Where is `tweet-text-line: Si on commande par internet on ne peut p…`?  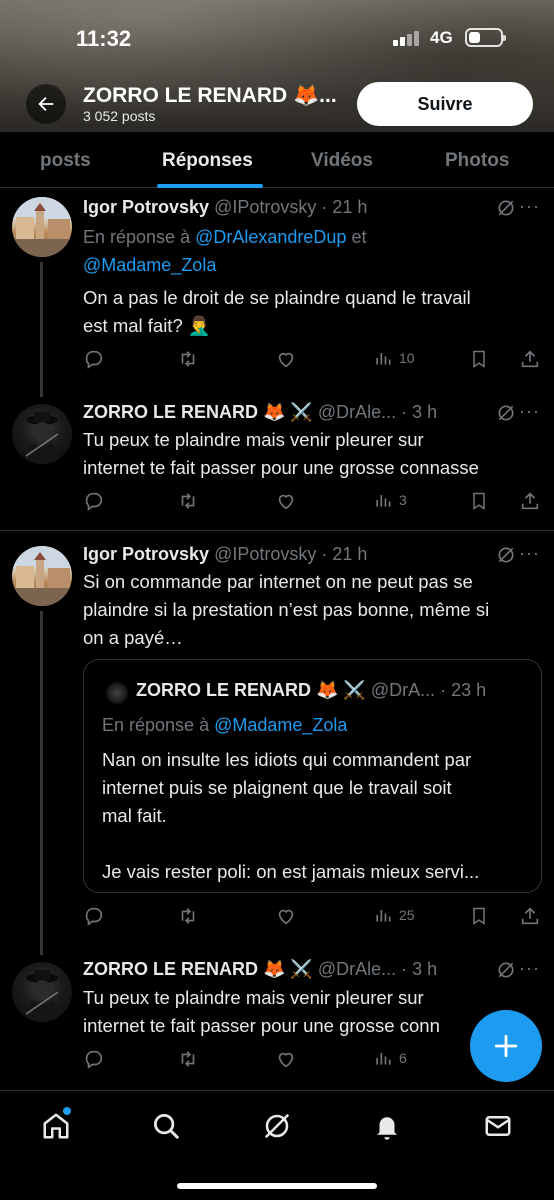
tweet-text-line: Si on commande par internet on ne peut p… is located at coordinates (278, 581).